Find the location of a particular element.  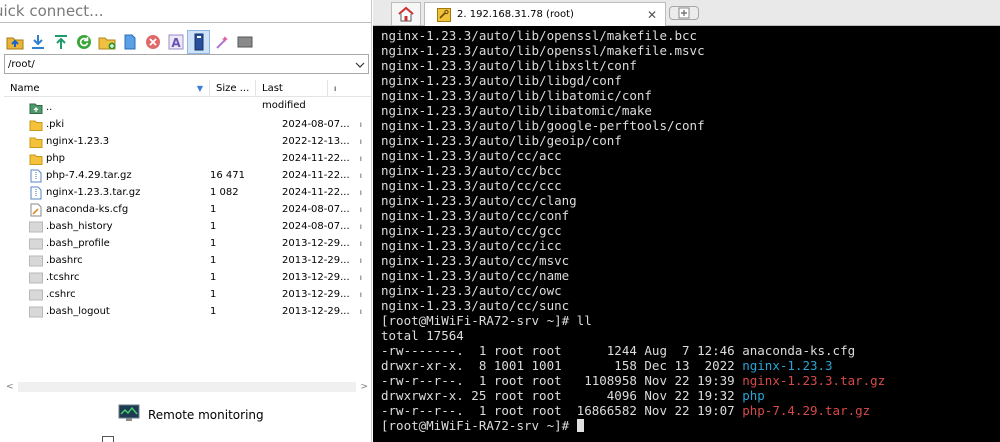

file-row: php 2024-11-22... ı is located at coordinates (187, 158).